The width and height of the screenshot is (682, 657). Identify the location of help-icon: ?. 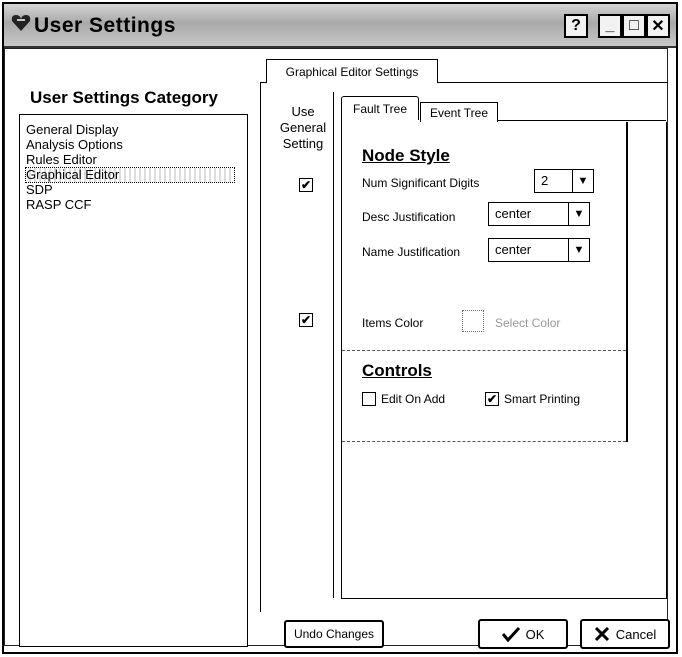
(576, 25).